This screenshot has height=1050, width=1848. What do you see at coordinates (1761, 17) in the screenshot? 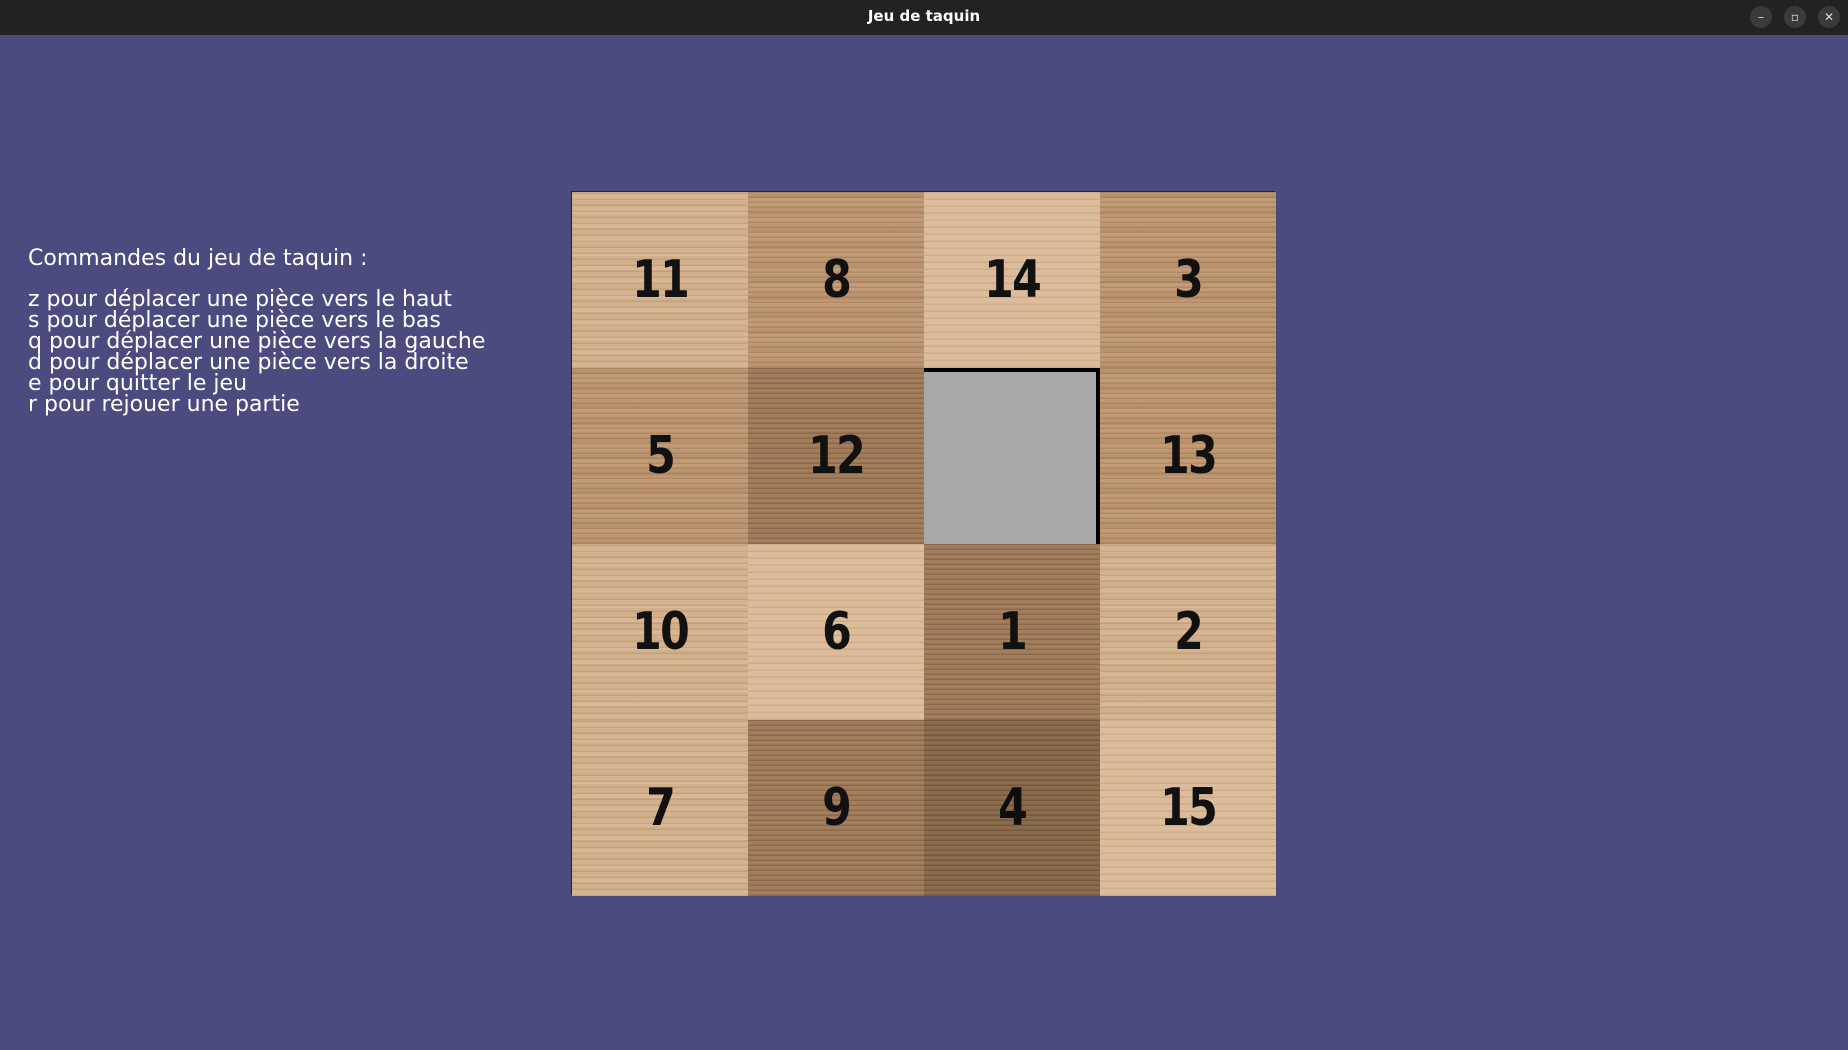
I see `minimize-button: –` at bounding box center [1761, 17].